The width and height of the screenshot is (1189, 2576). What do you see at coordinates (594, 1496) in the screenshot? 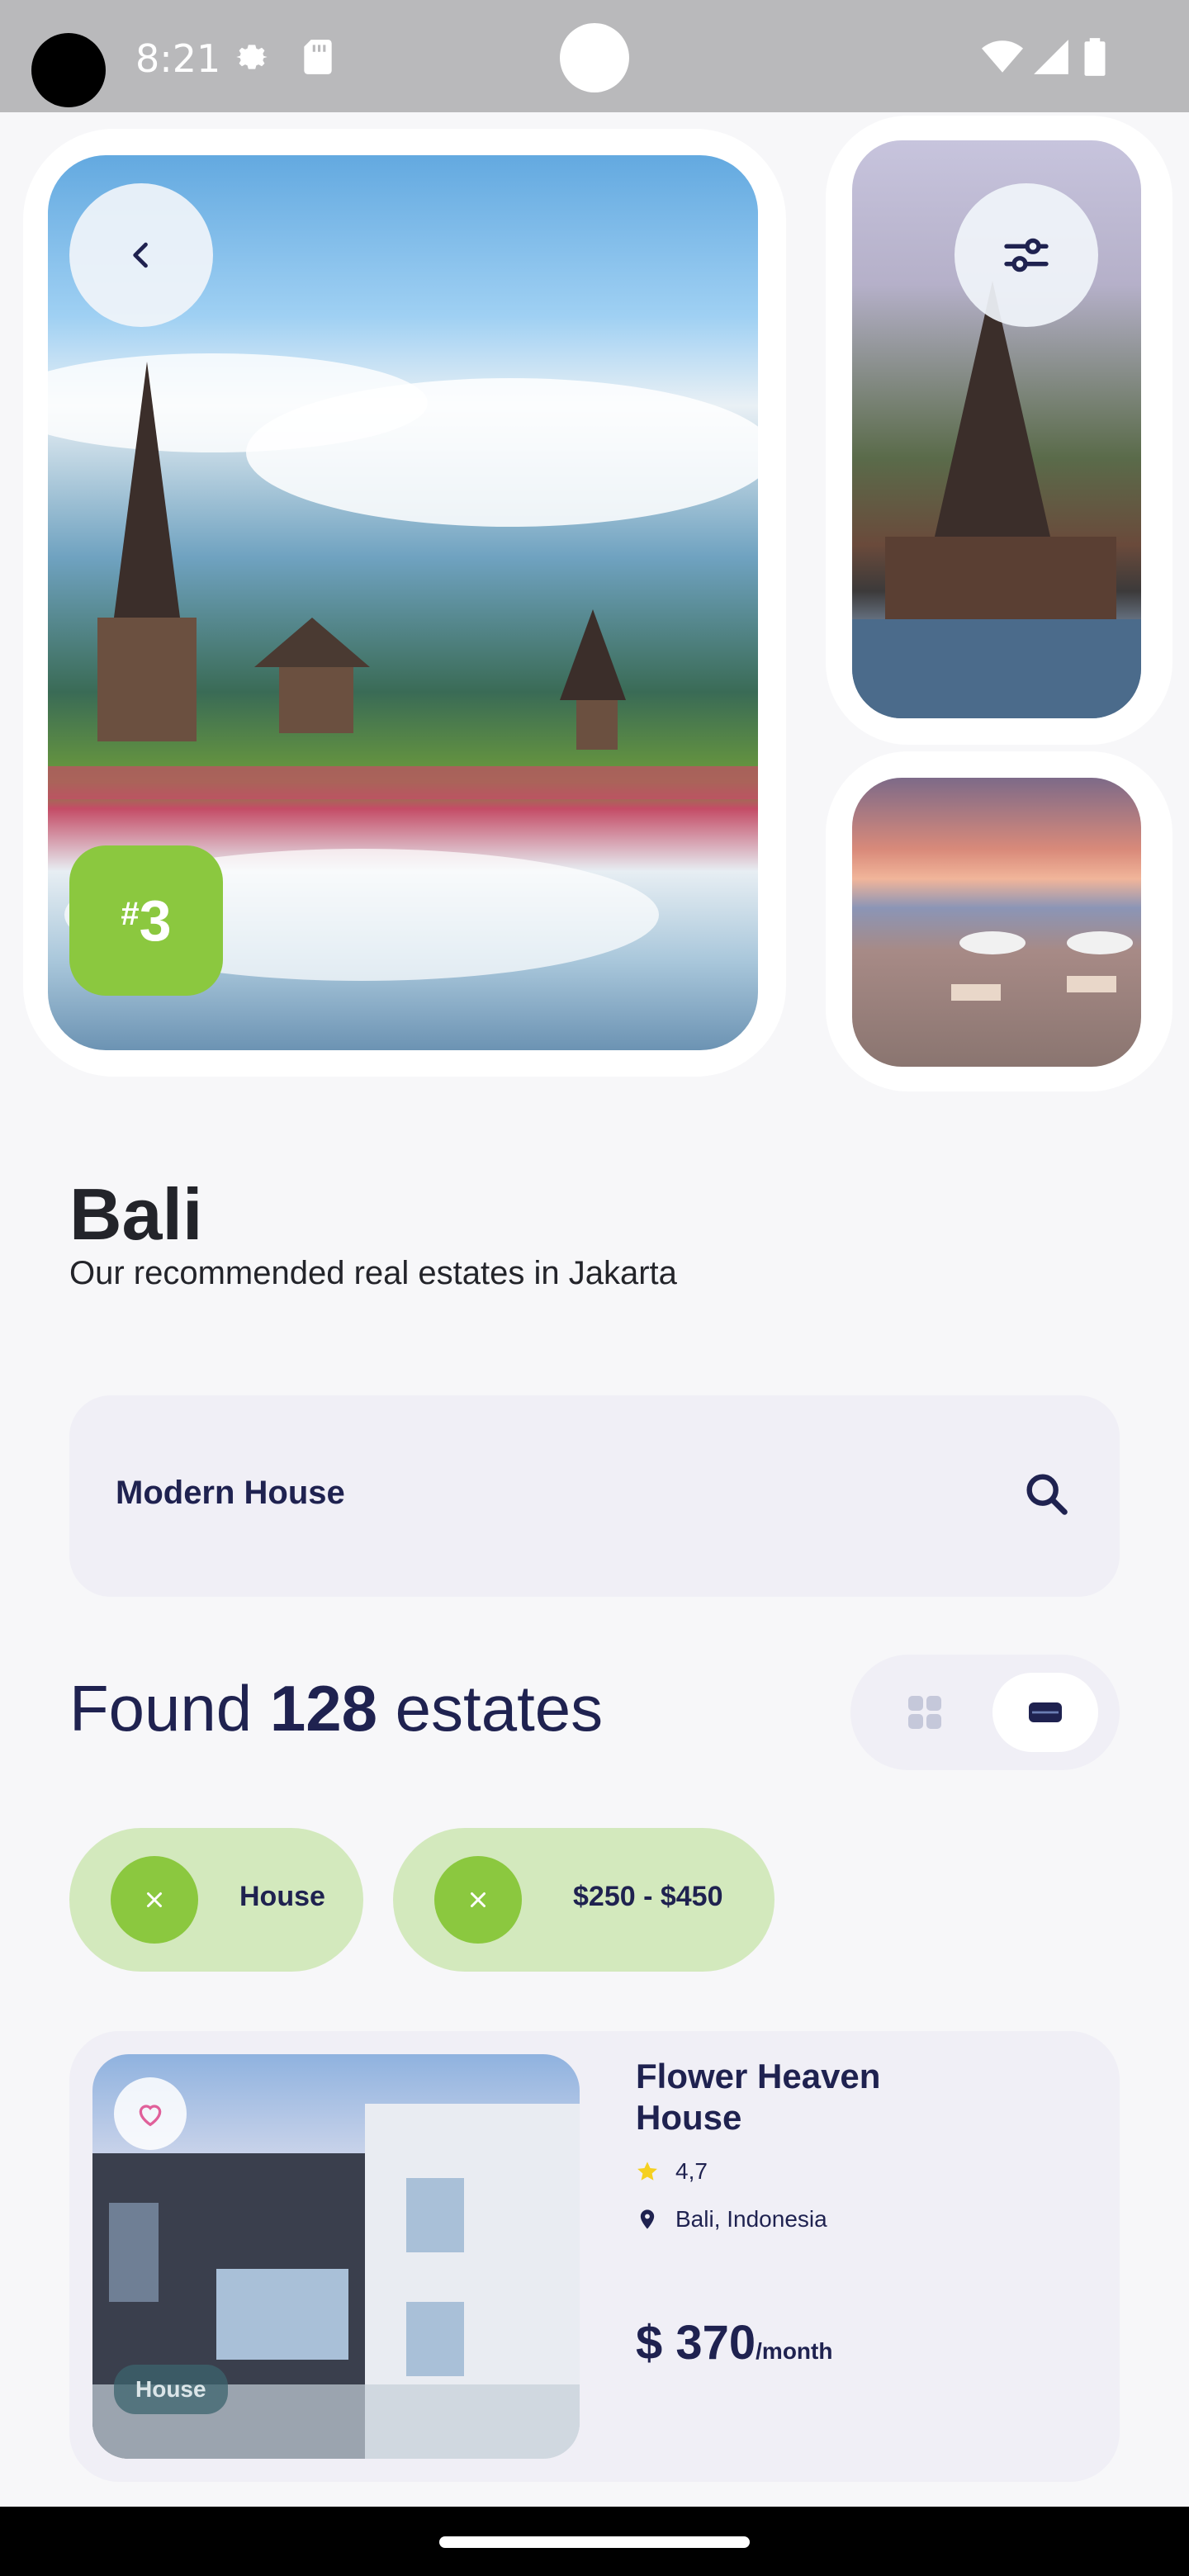
I see `search-input: Modern House` at bounding box center [594, 1496].